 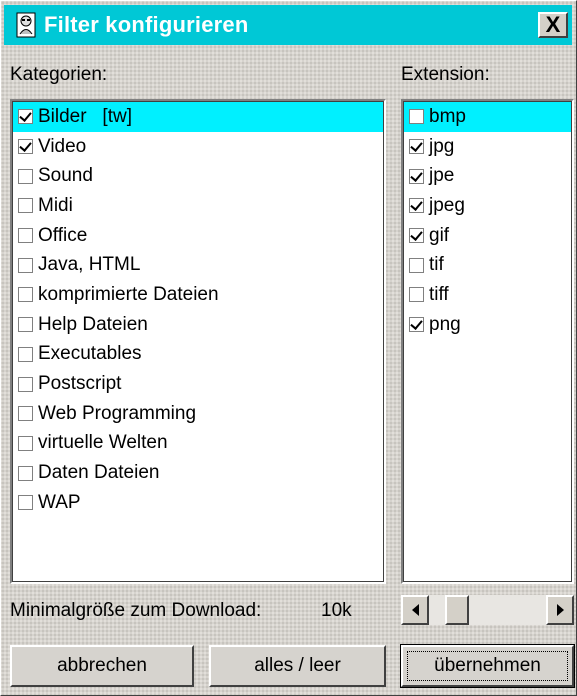 I want to click on extension-item-label: jpg, so click(x=442, y=146).